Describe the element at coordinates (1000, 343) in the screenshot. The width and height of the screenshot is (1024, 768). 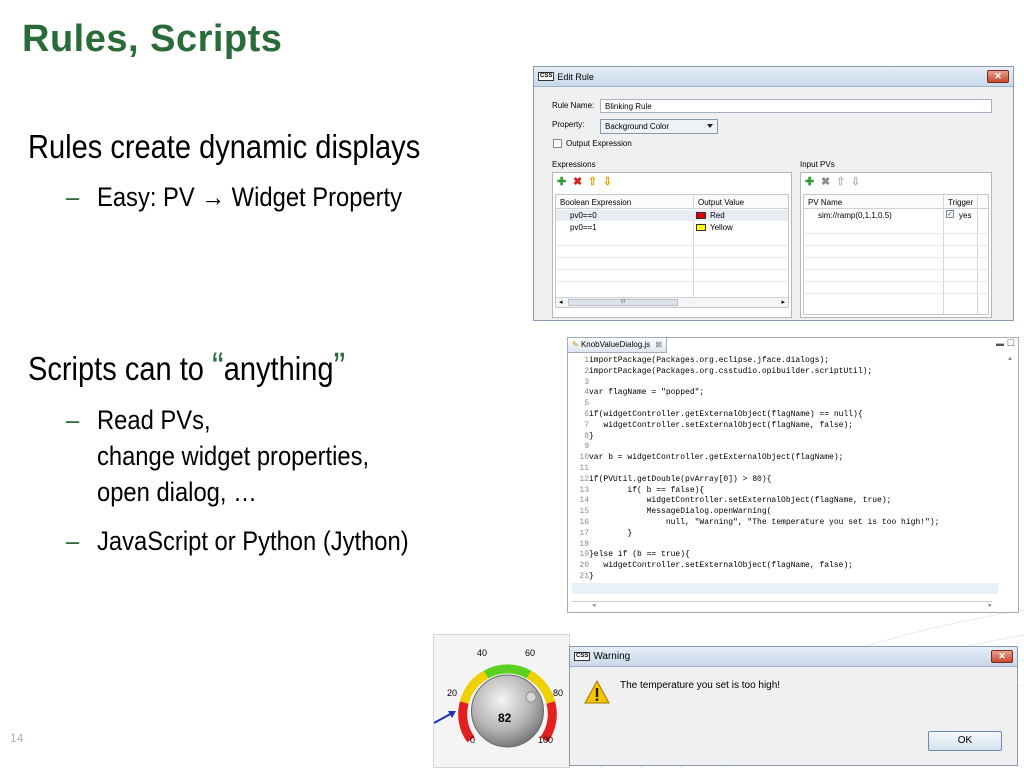
I see `minimize-icon: ▬` at that location.